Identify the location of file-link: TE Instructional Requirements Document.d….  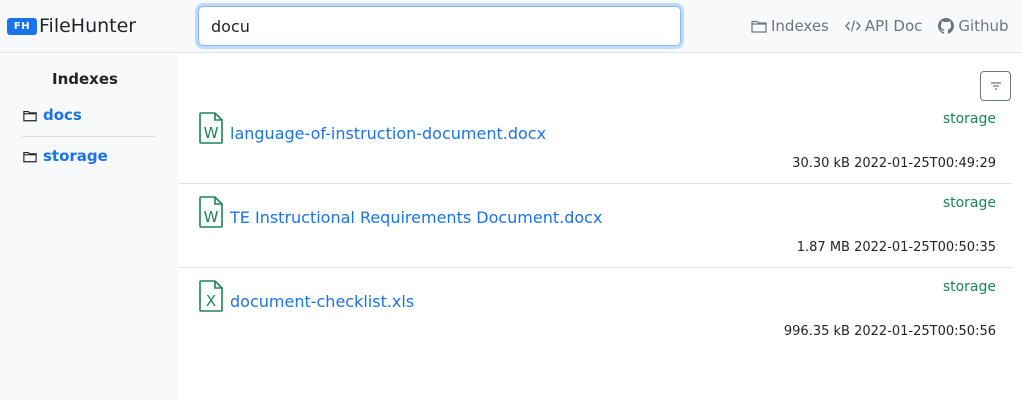
(416, 217).